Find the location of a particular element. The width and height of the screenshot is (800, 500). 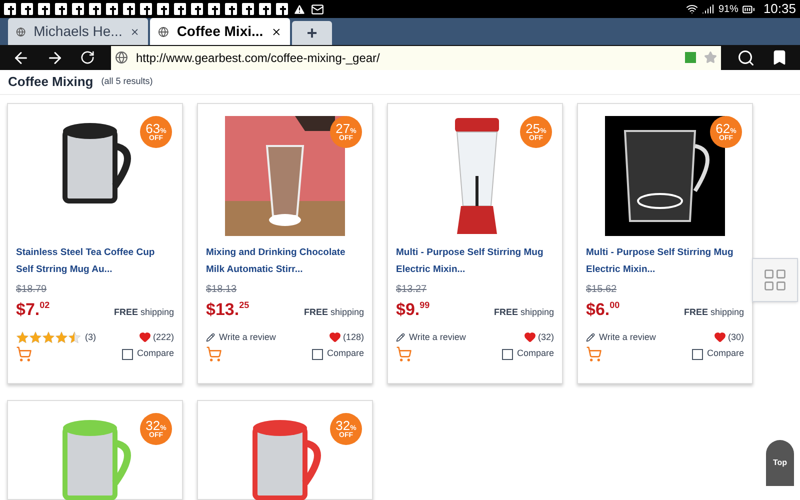

old-price: $18.79 is located at coordinates (31, 290).